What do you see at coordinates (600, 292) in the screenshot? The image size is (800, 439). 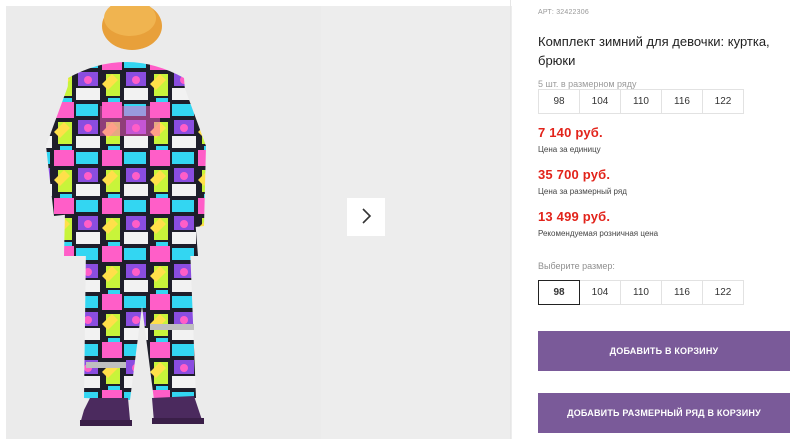 I see `size-option-104: 104` at bounding box center [600, 292].